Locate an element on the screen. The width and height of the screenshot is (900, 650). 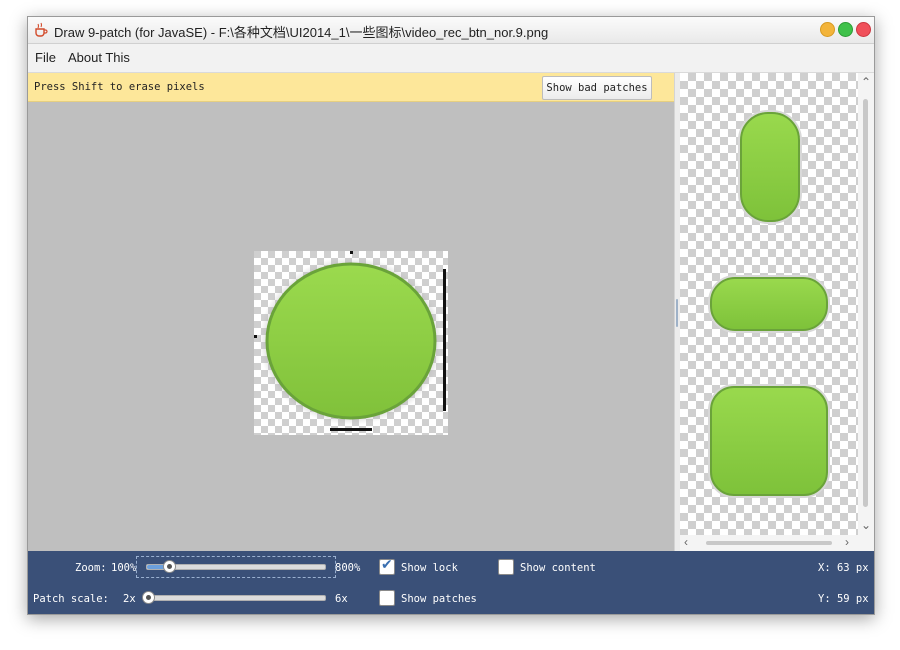
menu-bar: File About This is located at coordinates (451, 58).